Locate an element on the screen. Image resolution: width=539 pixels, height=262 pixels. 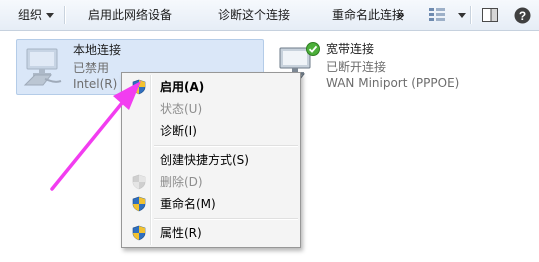
connection-device: WAN Miniport (PPPOE) is located at coordinates (393, 83).